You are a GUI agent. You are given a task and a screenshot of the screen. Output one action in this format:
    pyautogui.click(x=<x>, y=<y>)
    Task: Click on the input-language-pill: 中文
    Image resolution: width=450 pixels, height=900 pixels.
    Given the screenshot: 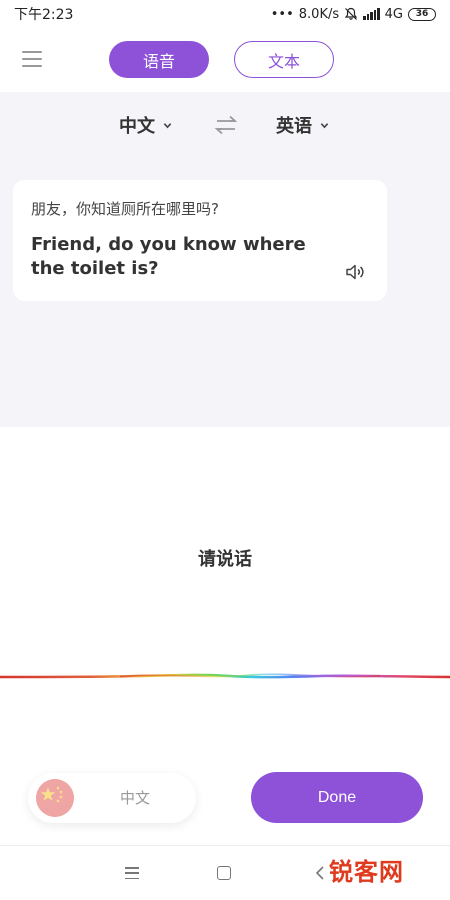 What is the action you would take?
    pyautogui.click(x=112, y=798)
    